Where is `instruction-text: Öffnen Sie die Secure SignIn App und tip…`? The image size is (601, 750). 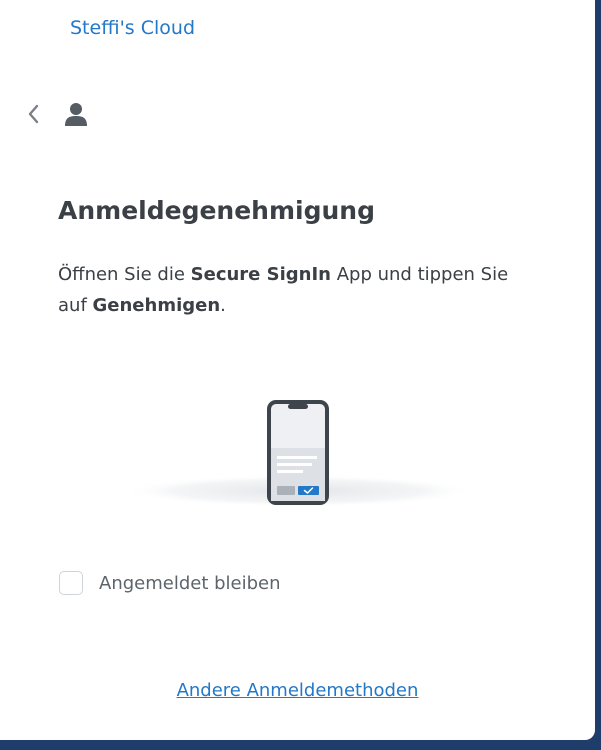 instruction-text: Öffnen Sie die Secure SignIn App und tip… is located at coordinates (298, 290).